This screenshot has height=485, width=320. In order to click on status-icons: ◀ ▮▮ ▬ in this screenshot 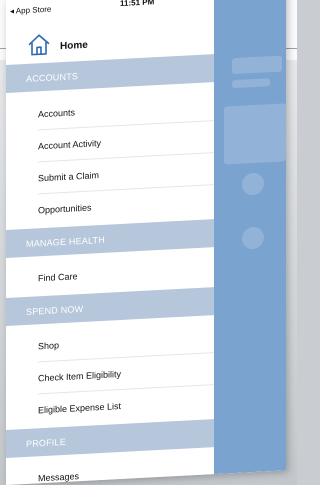, I will do `click(237, 0)`.